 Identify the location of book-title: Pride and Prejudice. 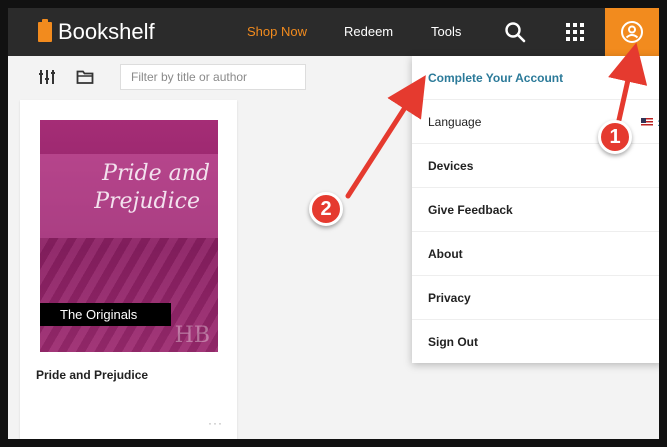
(92, 375).